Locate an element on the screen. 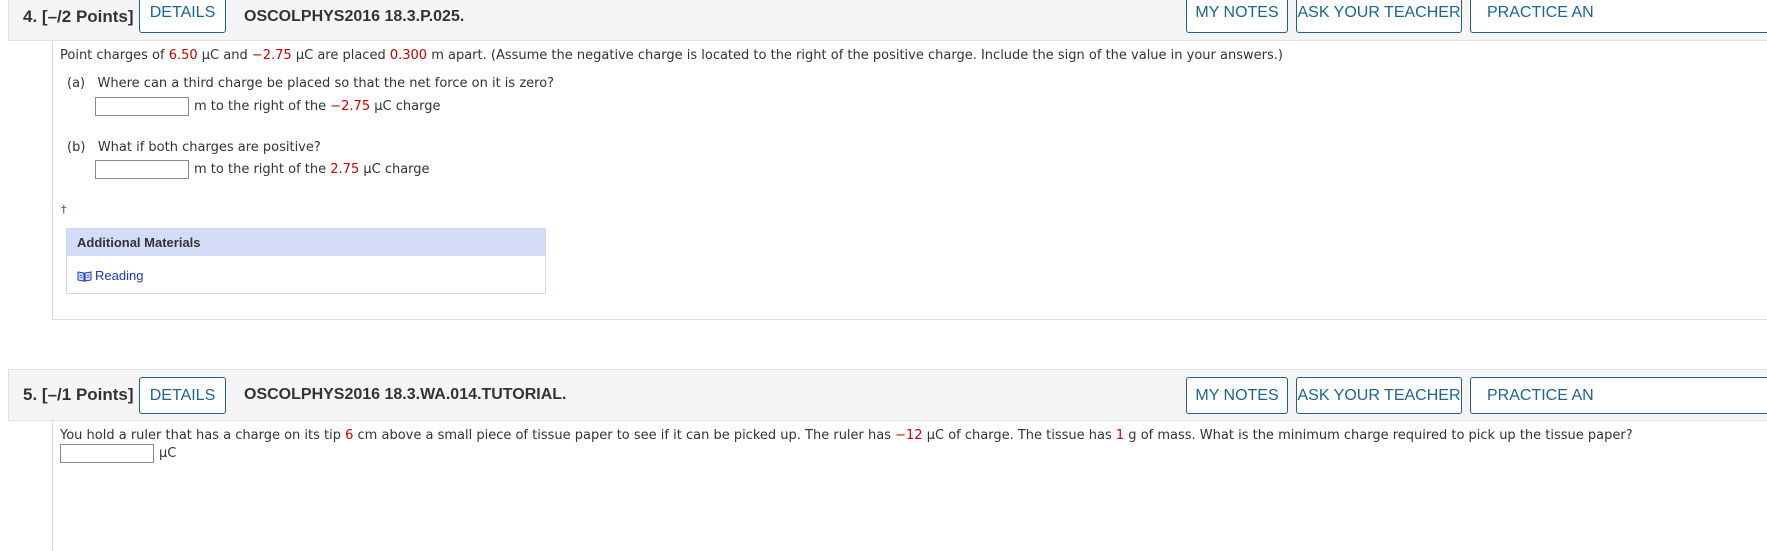 This screenshot has height=551, width=1767. q4-my-notes-button: MY NOTES is located at coordinates (1237, 16).